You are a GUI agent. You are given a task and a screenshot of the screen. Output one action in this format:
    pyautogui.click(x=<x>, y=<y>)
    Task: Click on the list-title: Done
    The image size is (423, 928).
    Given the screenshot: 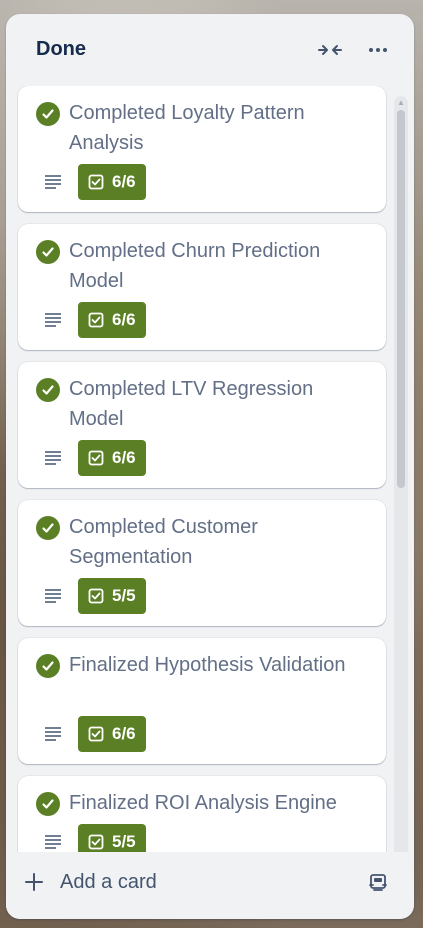 What is the action you would take?
    pyautogui.click(x=61, y=49)
    